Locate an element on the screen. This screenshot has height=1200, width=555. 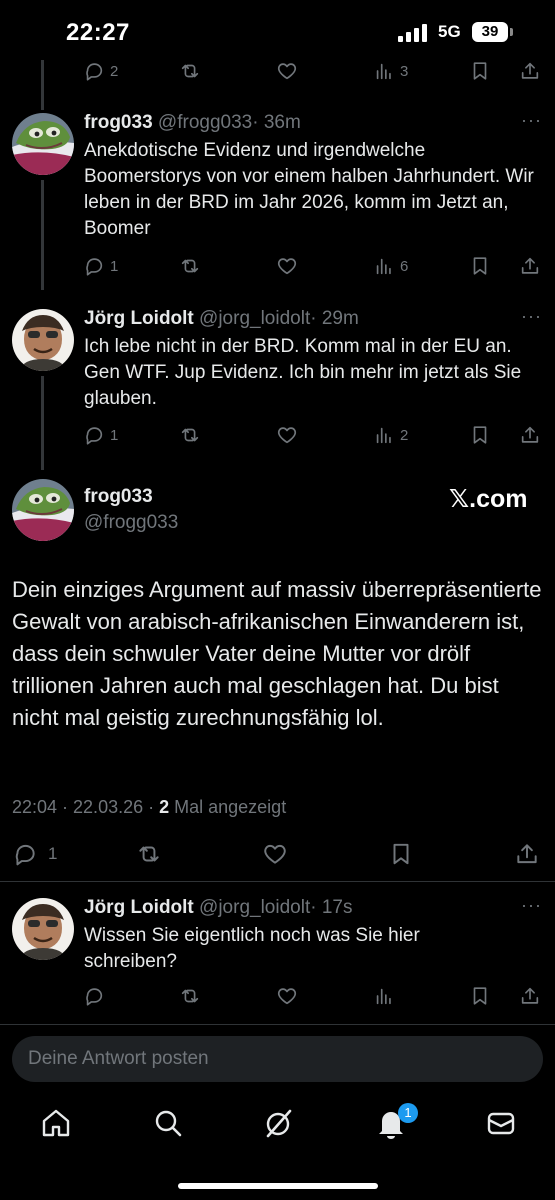
notifications-badge: 1 is located at coordinates (408, 1113).